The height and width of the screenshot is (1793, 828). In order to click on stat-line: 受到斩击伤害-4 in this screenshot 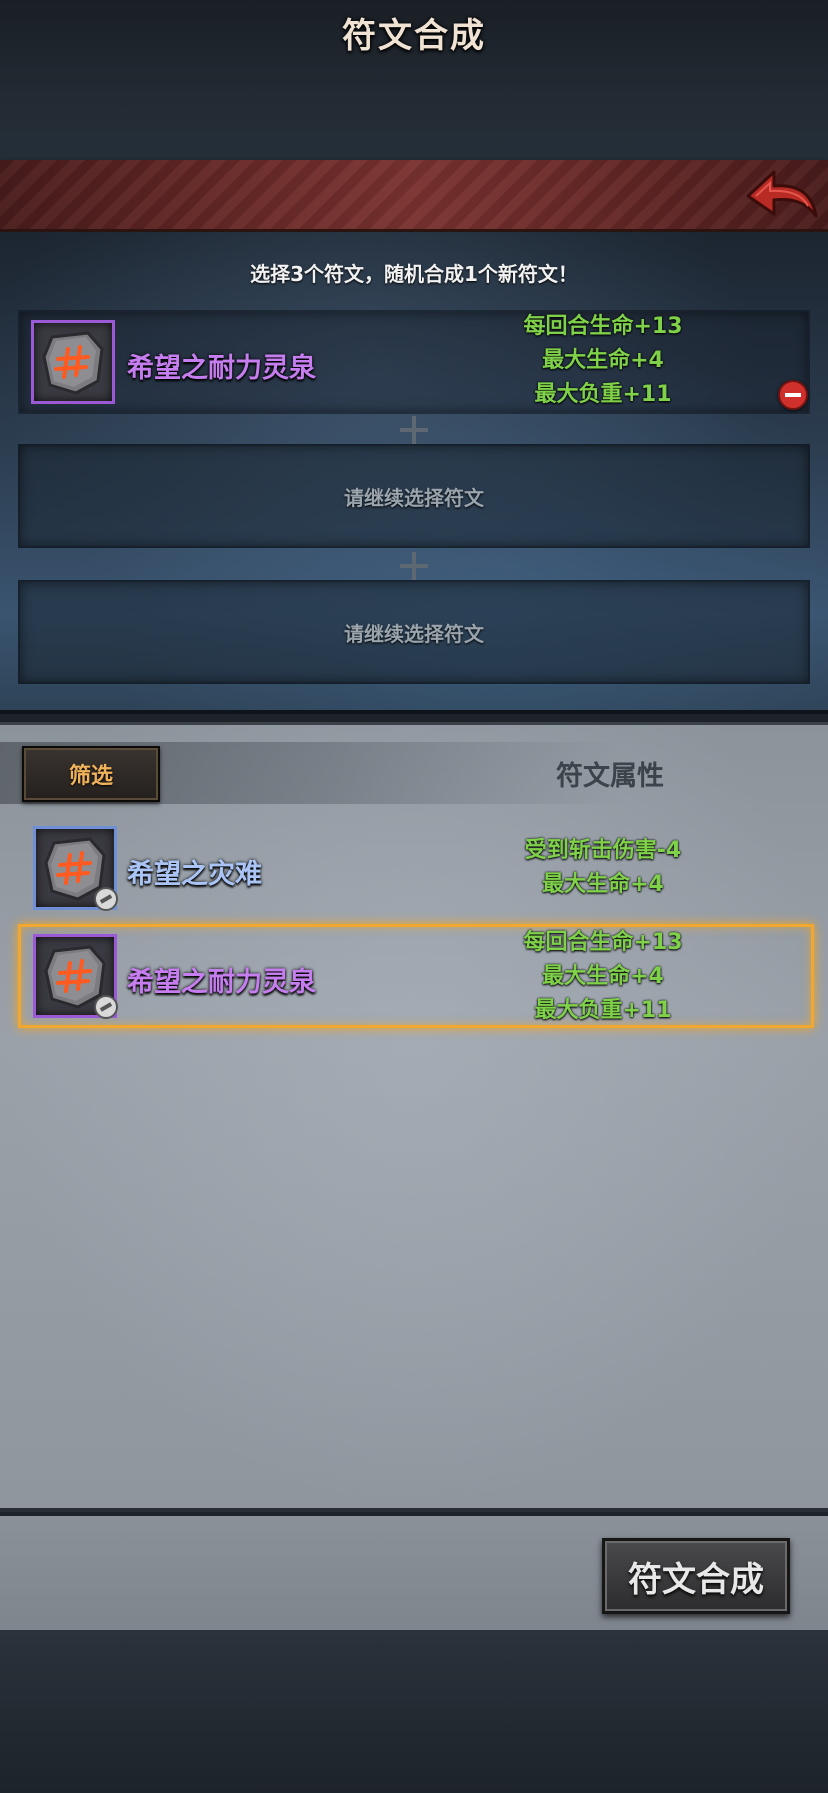, I will do `click(603, 850)`.